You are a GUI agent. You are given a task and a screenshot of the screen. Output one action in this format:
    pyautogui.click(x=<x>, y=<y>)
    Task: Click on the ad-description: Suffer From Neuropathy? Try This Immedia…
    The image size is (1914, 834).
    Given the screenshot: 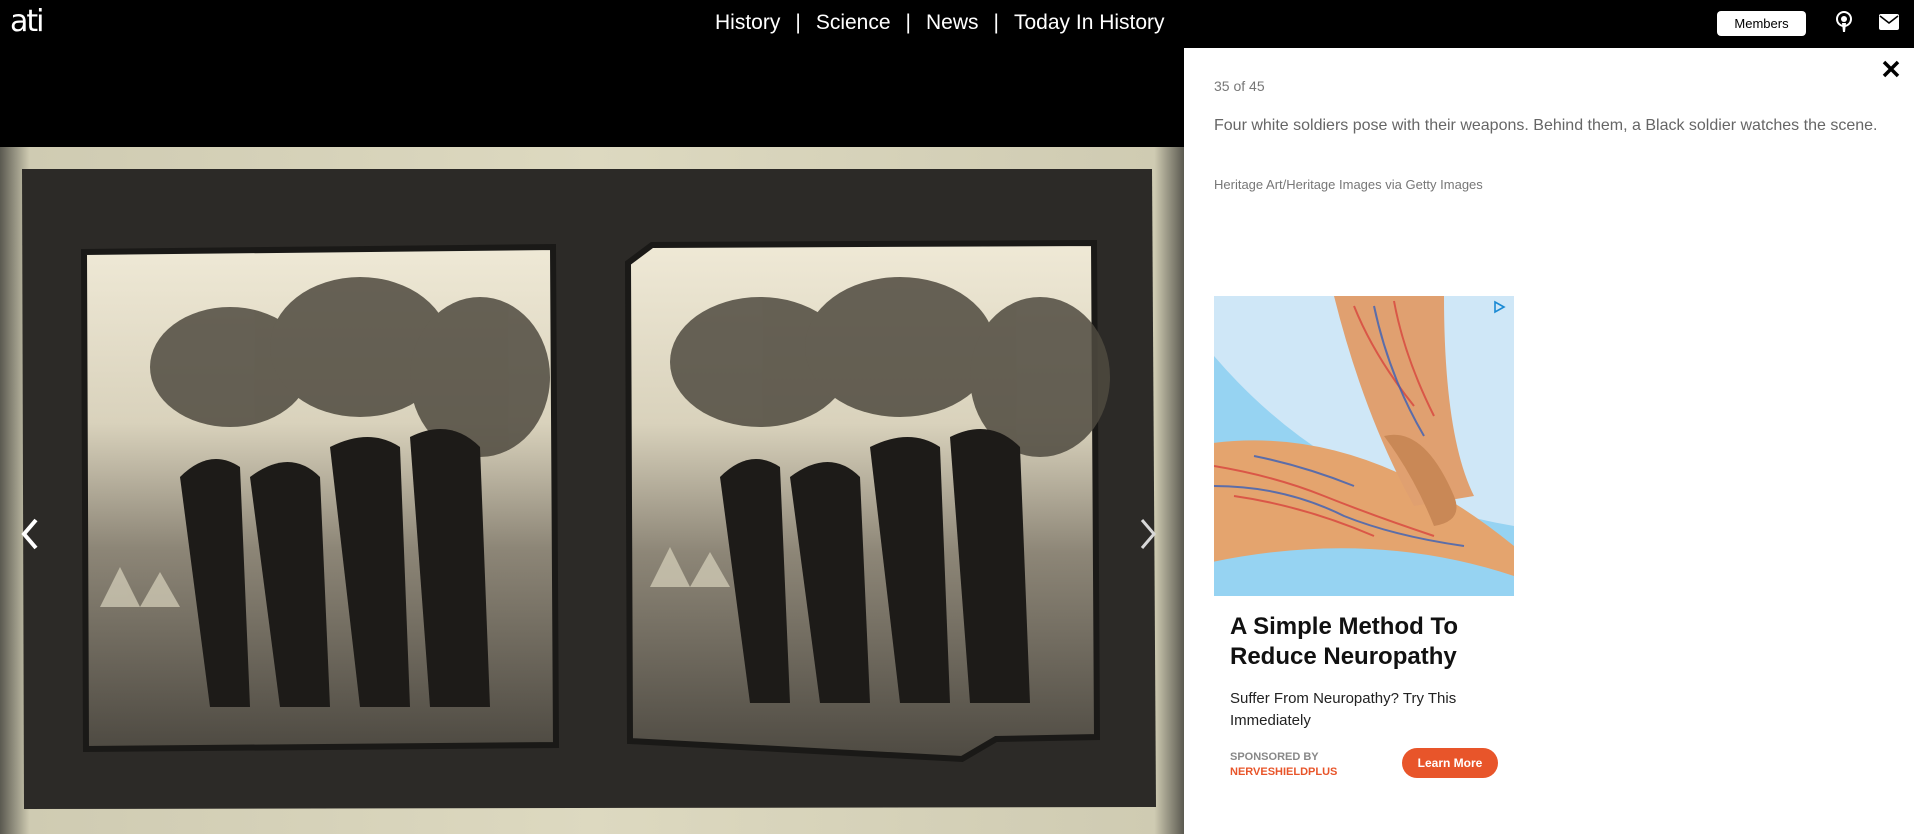 What is the action you would take?
    pyautogui.click(x=1343, y=709)
    